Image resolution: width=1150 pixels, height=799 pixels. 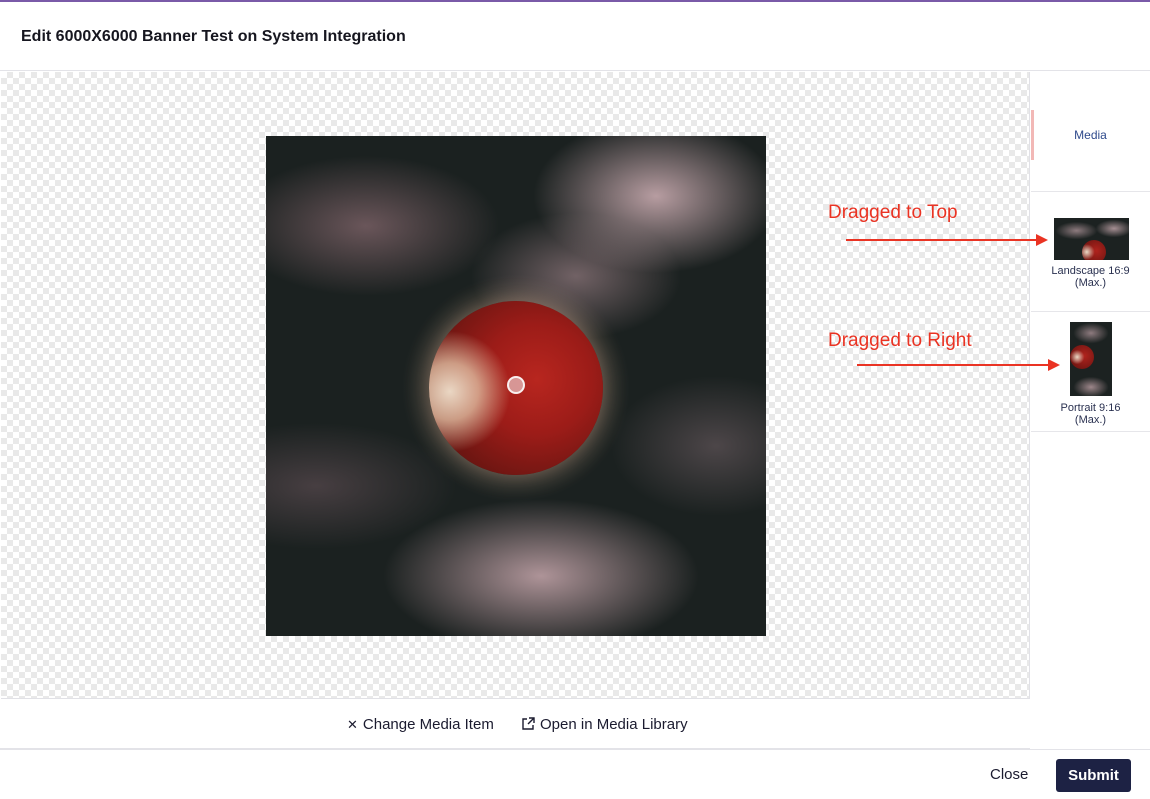 I want to click on crop-label-portrait: Portrait 9:16, so click(x=1090, y=408).